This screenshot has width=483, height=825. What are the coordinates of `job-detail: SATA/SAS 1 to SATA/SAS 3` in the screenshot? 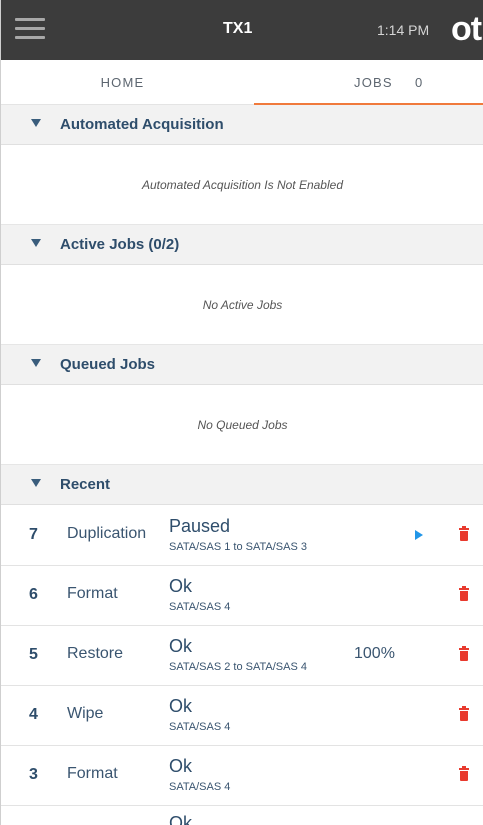 It's located at (238, 547).